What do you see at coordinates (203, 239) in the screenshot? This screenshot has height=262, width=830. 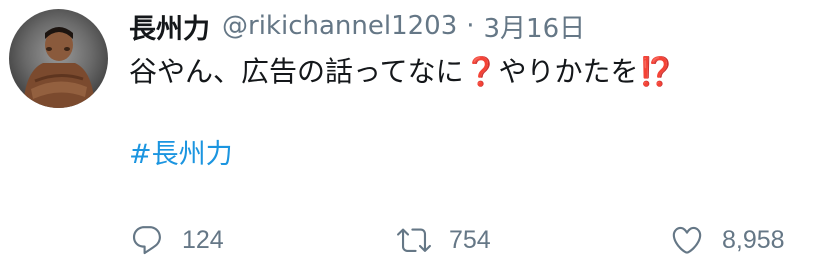 I see `reply-count: 124` at bounding box center [203, 239].